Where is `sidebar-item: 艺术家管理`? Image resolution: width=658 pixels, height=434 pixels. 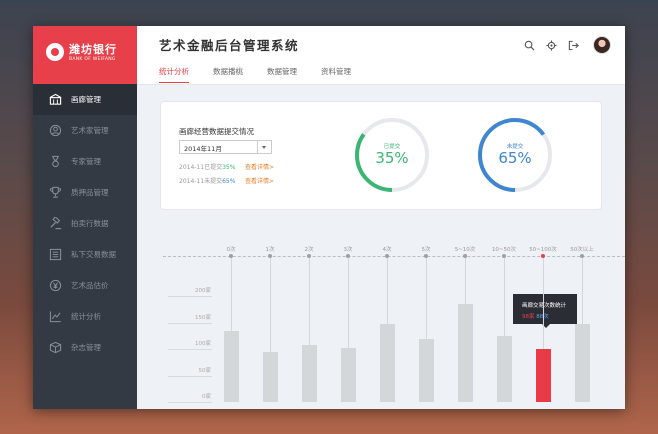
sidebar-item: 艺术家管理 is located at coordinates (85, 130).